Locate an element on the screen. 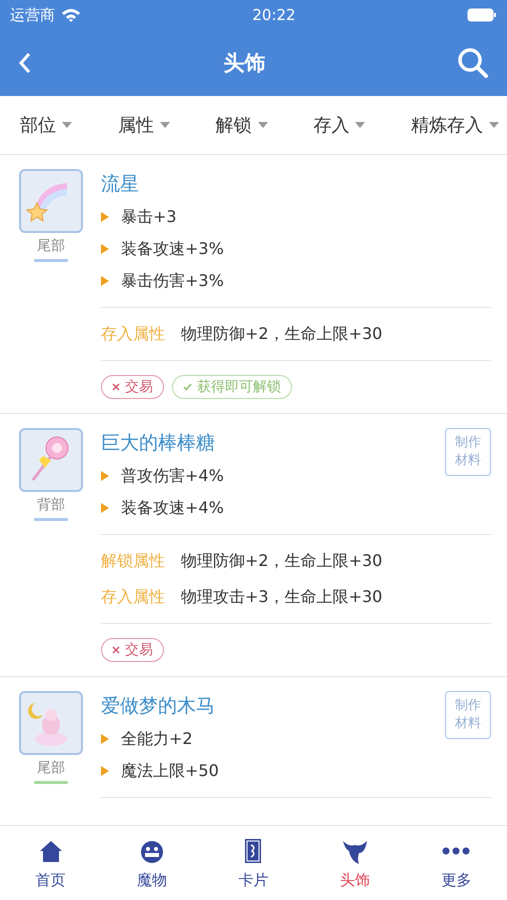 This screenshot has height=900, width=507. stat-text: 全能力+2 is located at coordinates (157, 739).